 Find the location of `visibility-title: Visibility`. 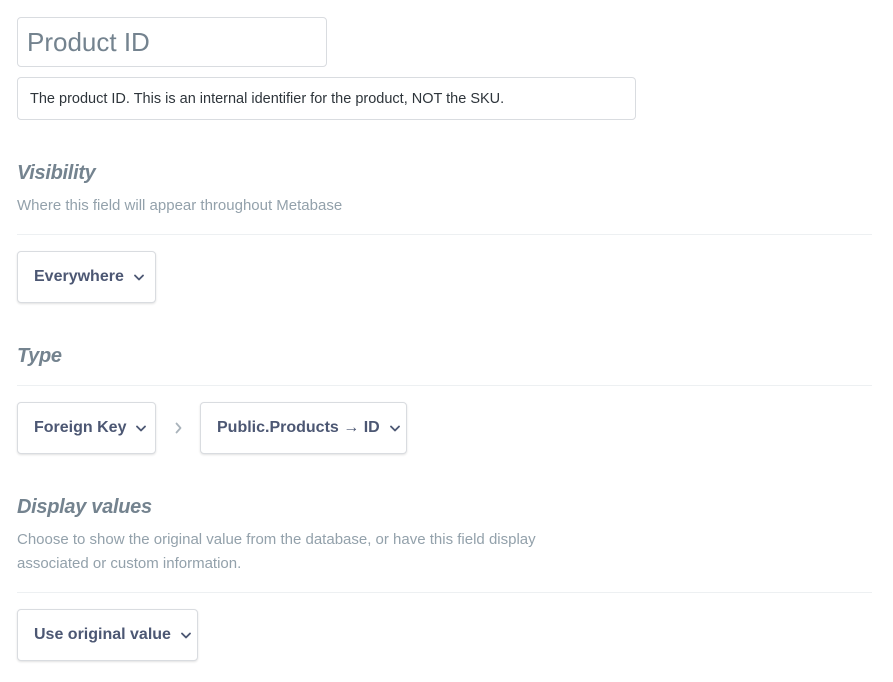

visibility-title: Visibility is located at coordinates (56, 173).